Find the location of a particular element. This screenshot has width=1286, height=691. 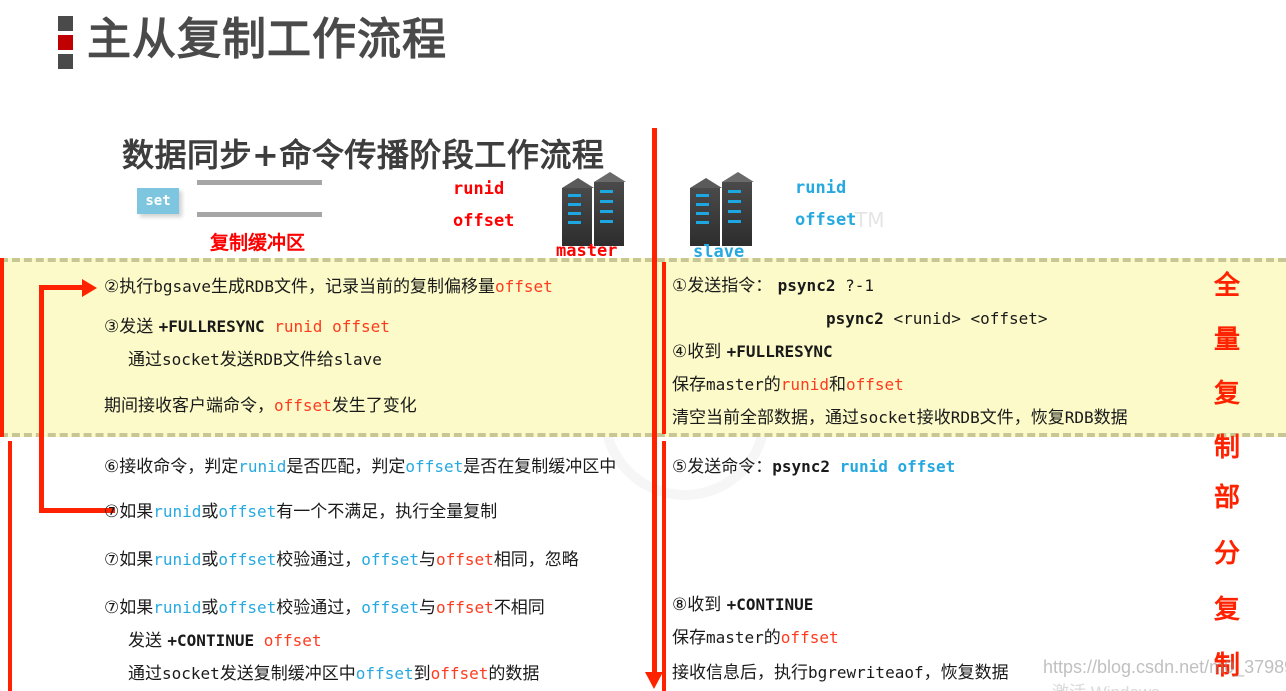

text-run: bgrewriteaof is located at coordinates (866, 672).